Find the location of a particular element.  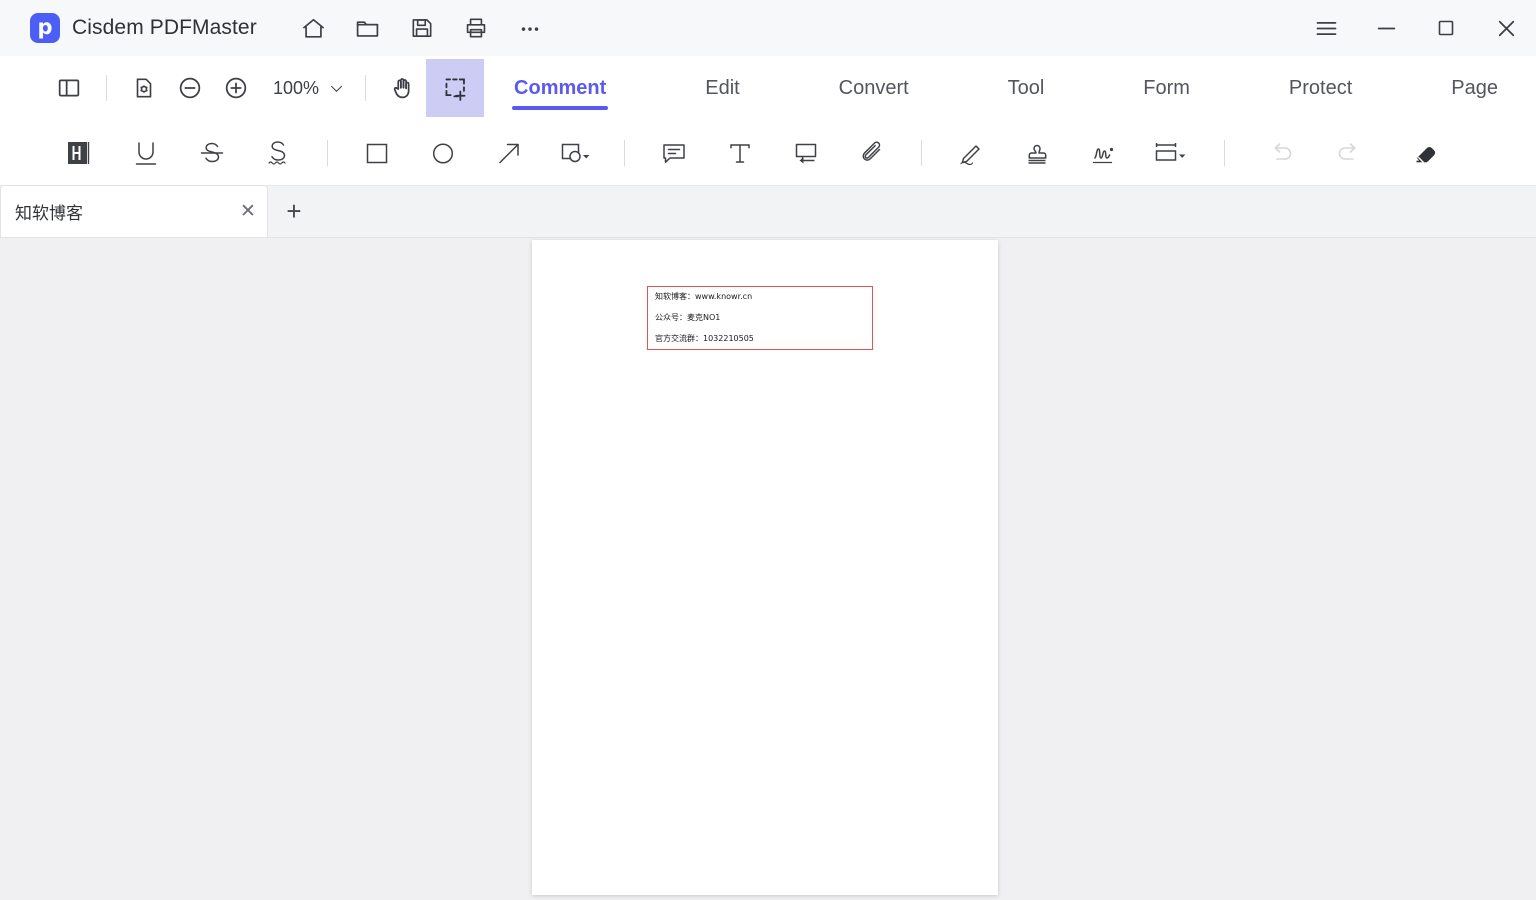

title-bar: p Cisdem PDFMaster is located at coordinates (768, 28).